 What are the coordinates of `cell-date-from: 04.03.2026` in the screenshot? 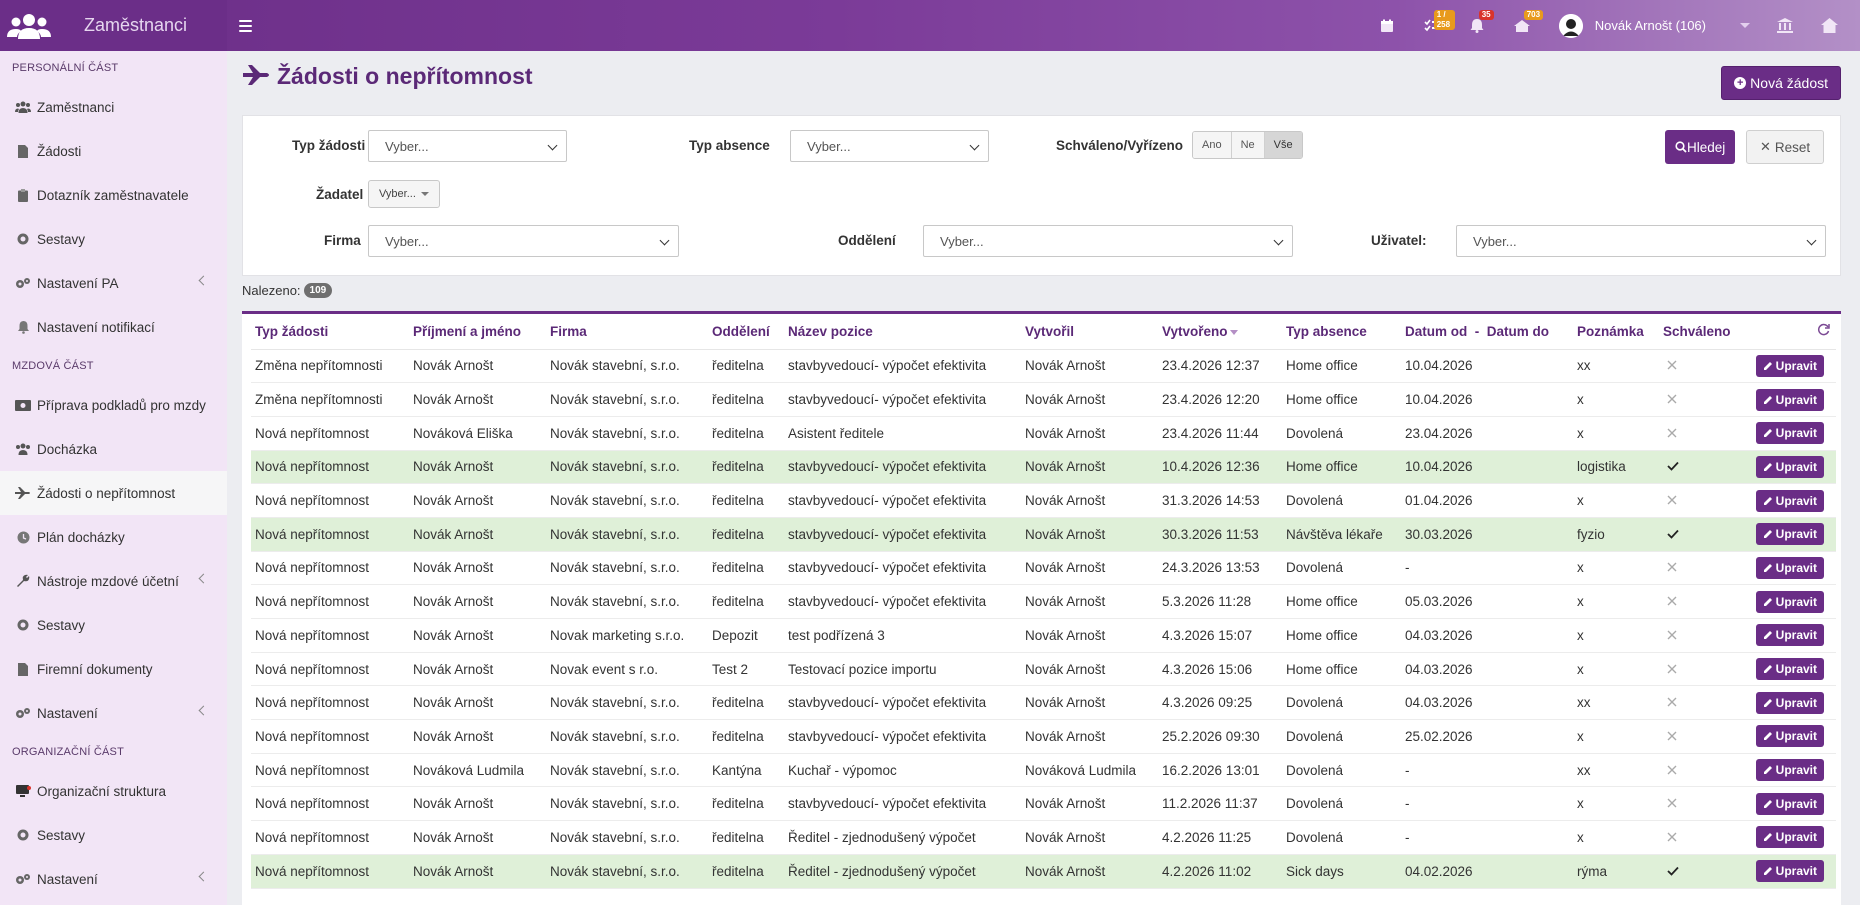 It's located at (1487, 635).